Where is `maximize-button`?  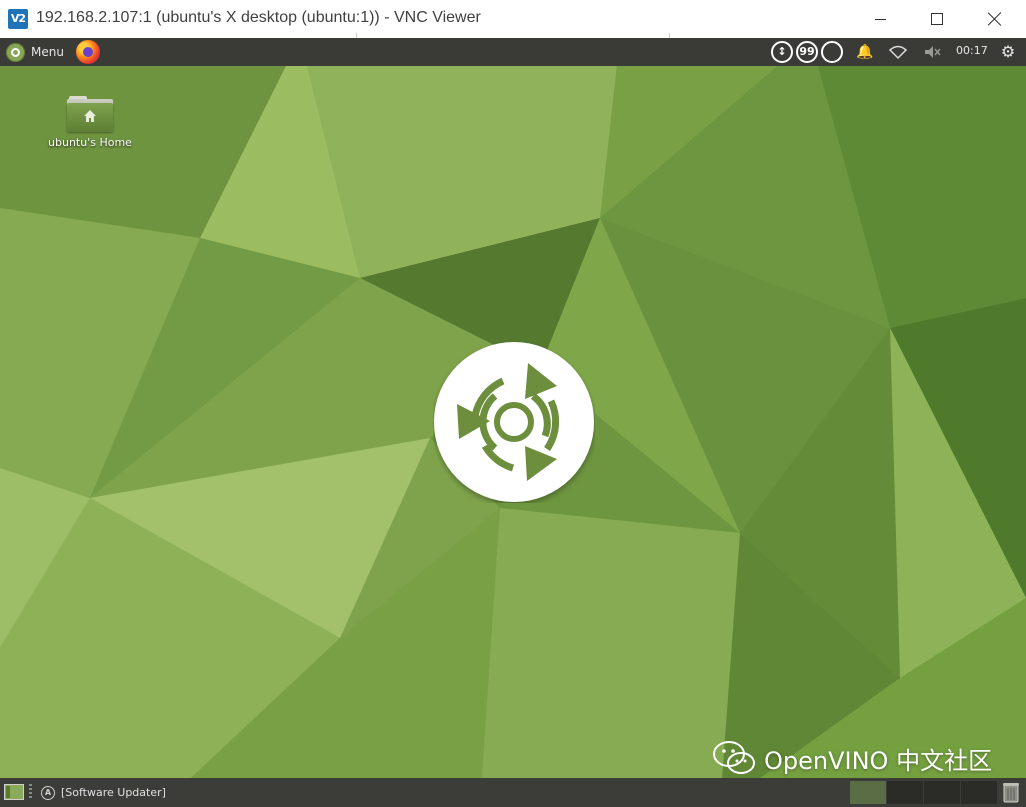 maximize-button is located at coordinates (937, 19).